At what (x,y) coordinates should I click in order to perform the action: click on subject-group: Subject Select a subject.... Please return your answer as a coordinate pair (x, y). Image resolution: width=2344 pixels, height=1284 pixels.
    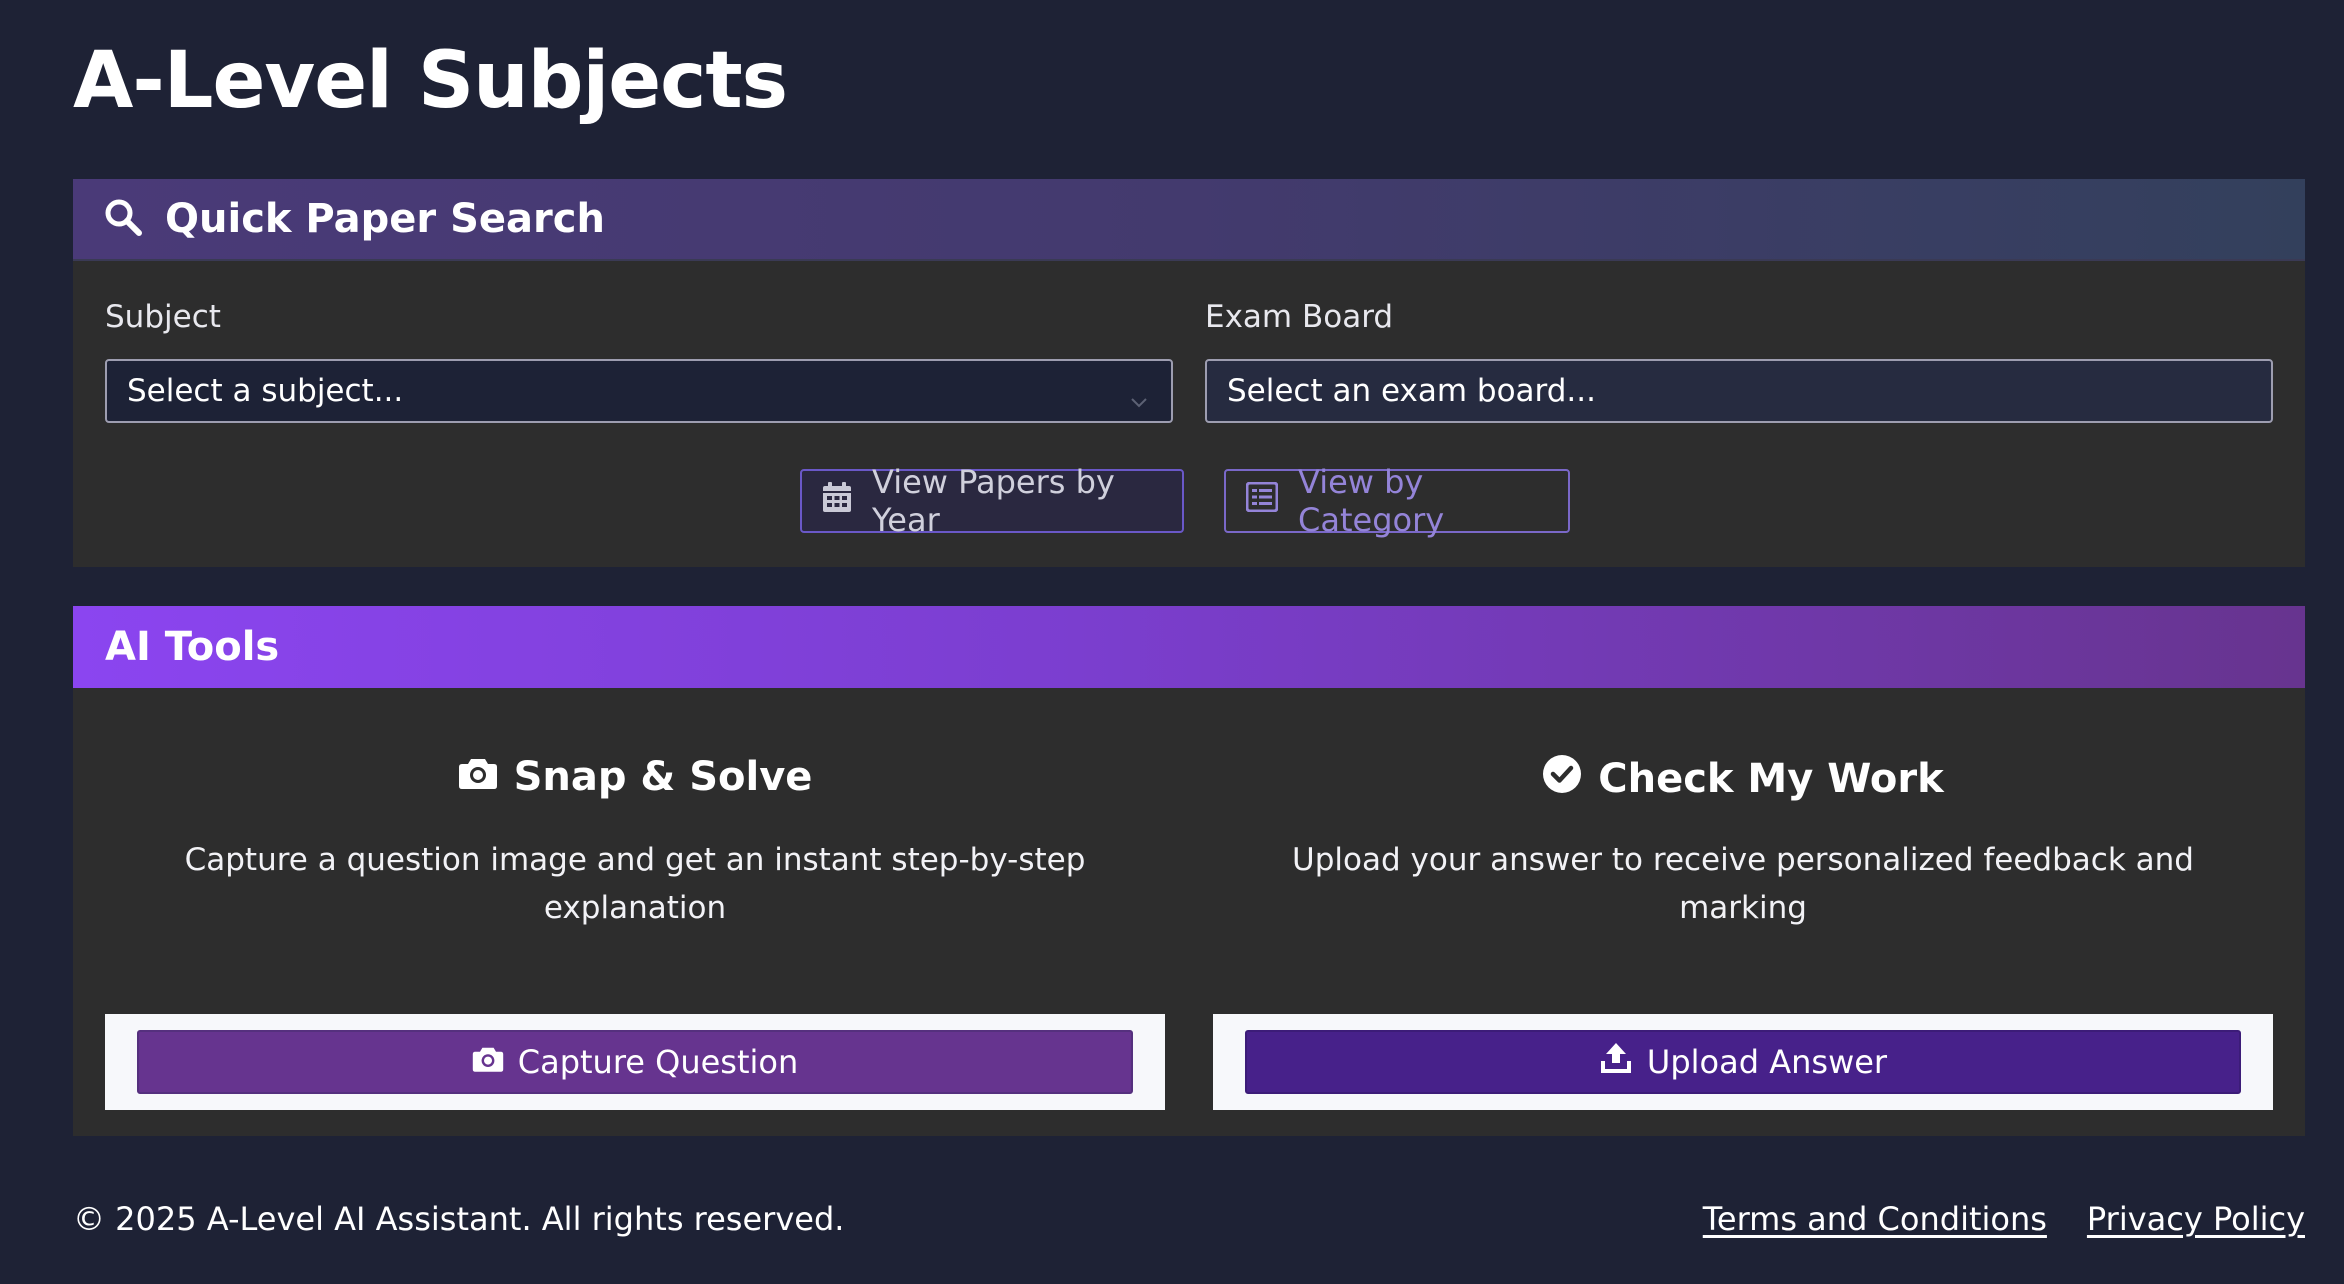
    Looking at the image, I should click on (639, 360).